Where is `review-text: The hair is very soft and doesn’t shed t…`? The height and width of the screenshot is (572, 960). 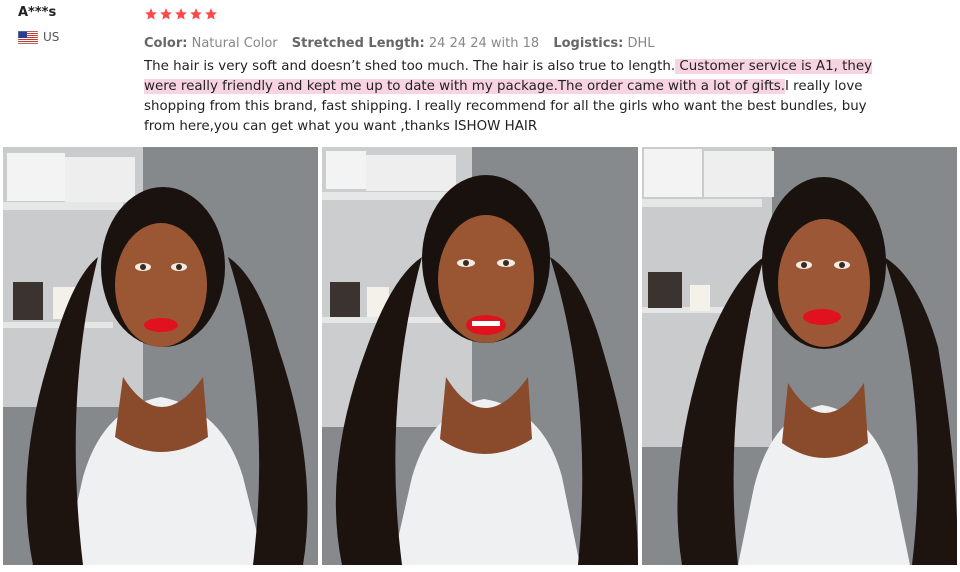
review-text: The hair is very soft and doesn’t shed t… is located at coordinates (509, 97).